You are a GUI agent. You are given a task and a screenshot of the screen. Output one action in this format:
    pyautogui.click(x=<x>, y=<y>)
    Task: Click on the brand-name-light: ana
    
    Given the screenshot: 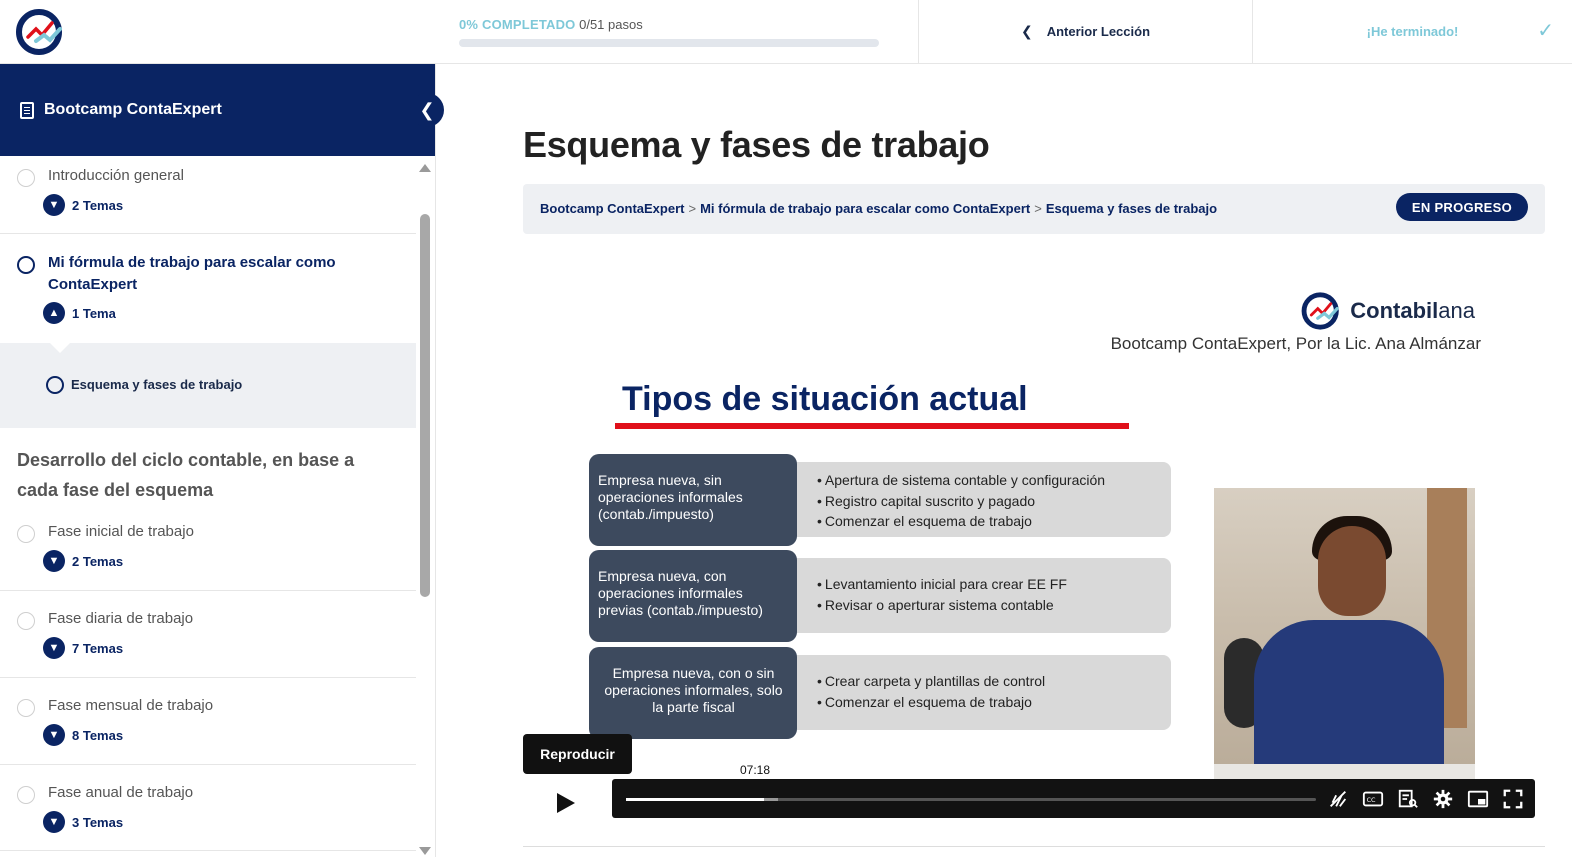 What is the action you would take?
    pyautogui.click(x=1456, y=310)
    